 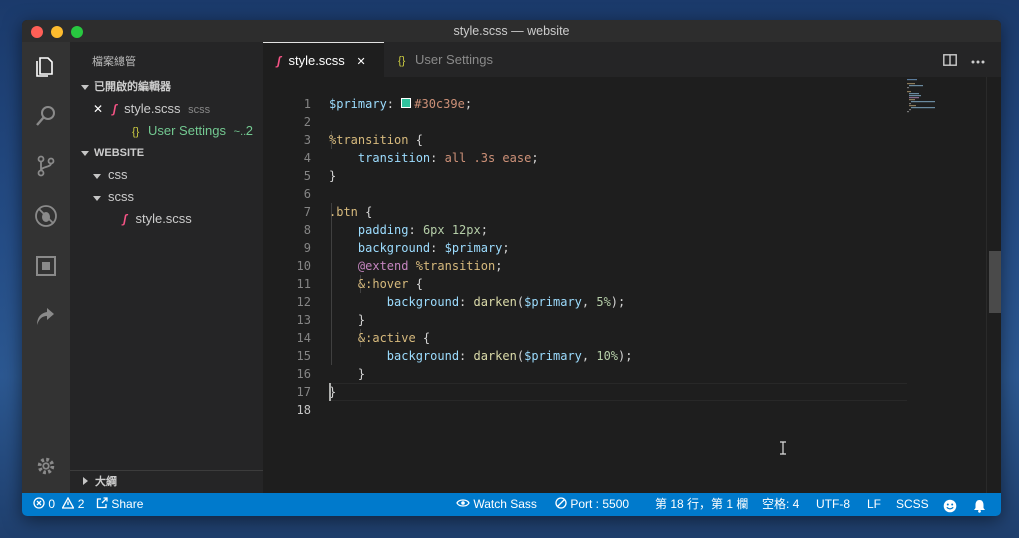 I want to click on line-number: 8, so click(x=307, y=230).